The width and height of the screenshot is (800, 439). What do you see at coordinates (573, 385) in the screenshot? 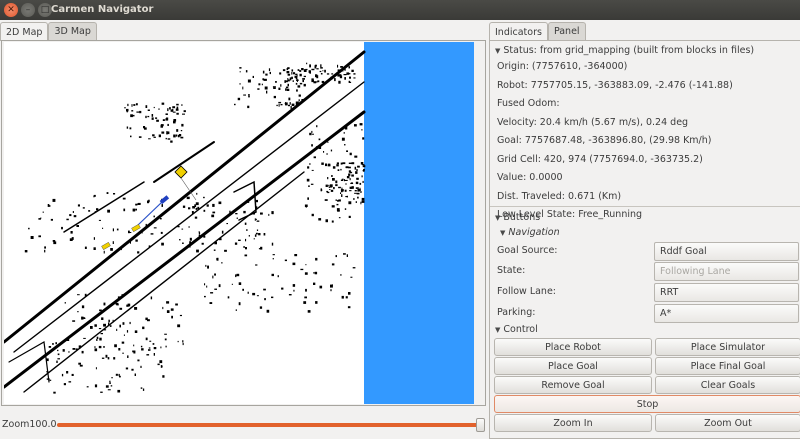
I see `remove-goal-button: Remove Goal` at bounding box center [573, 385].